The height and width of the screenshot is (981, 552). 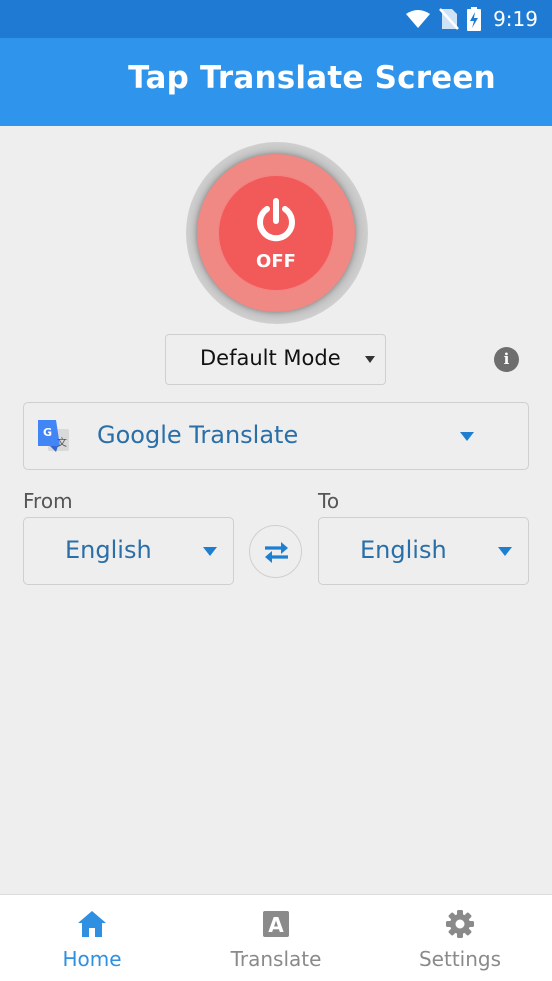 I want to click on battery-charging-icon, so click(x=474, y=19).